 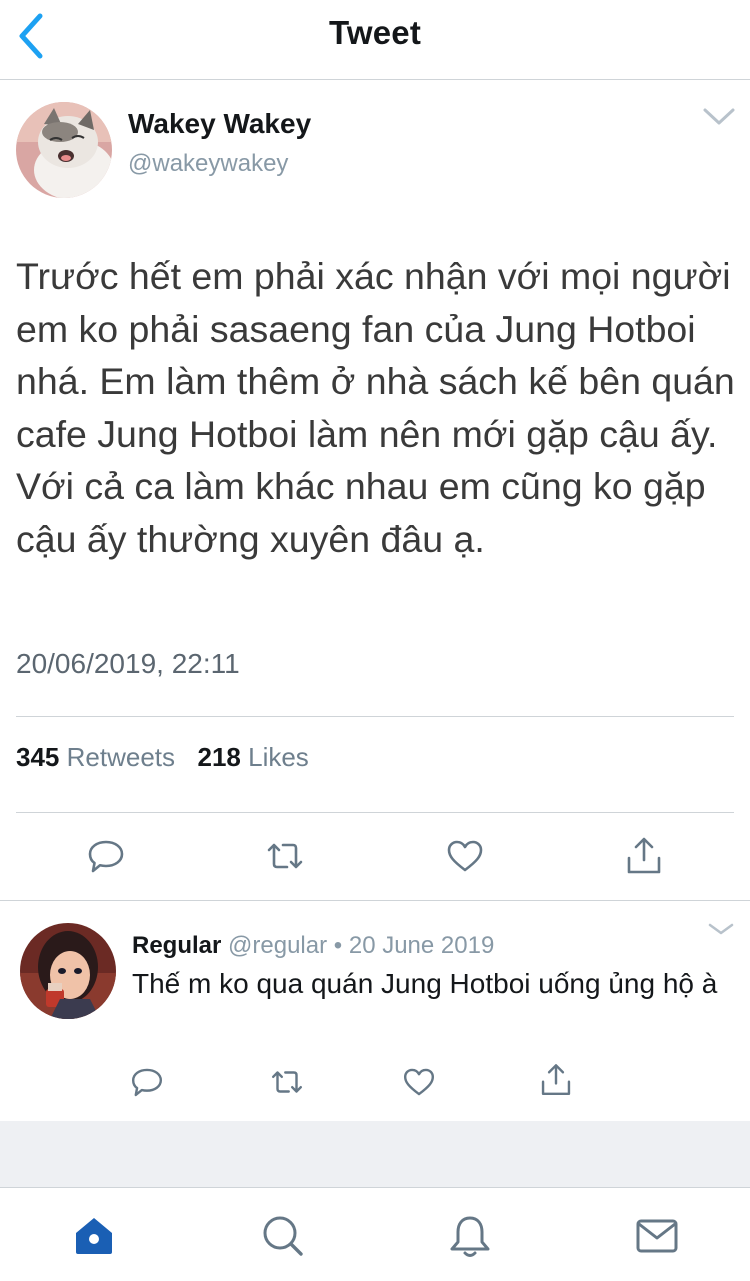 I want to click on author-handle: @wakeywakey, so click(x=208, y=164).